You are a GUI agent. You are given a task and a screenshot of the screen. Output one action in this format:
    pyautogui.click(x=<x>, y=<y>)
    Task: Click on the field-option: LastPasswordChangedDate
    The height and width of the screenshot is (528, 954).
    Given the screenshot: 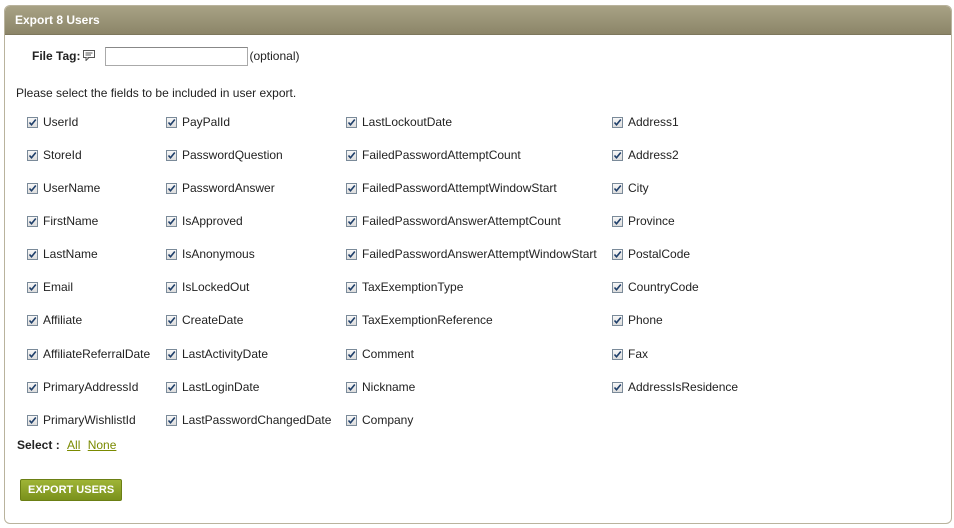 What is the action you would take?
    pyautogui.click(x=248, y=420)
    